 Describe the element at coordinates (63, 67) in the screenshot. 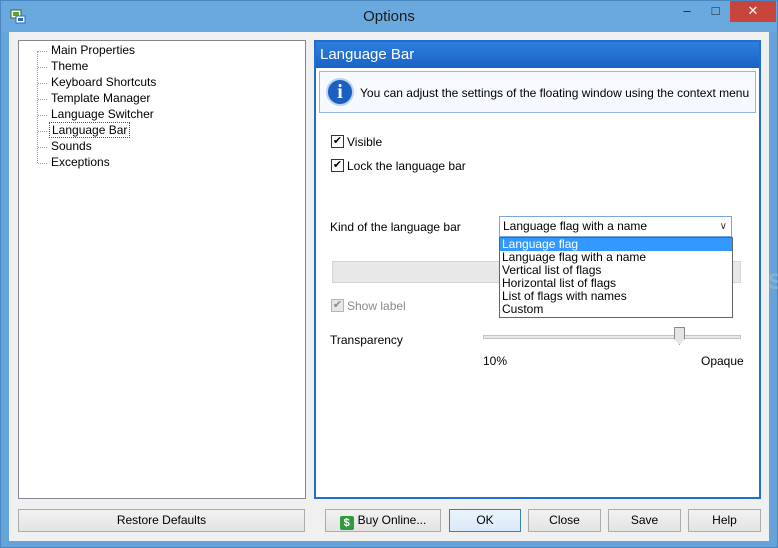

I see `tree-item-theme: Theme` at that location.